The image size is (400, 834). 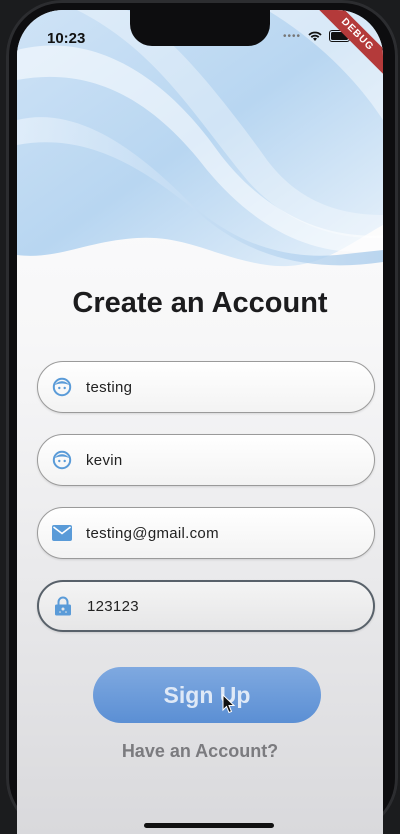 I want to click on email-value: testing@gmail.com, so click(x=152, y=533).